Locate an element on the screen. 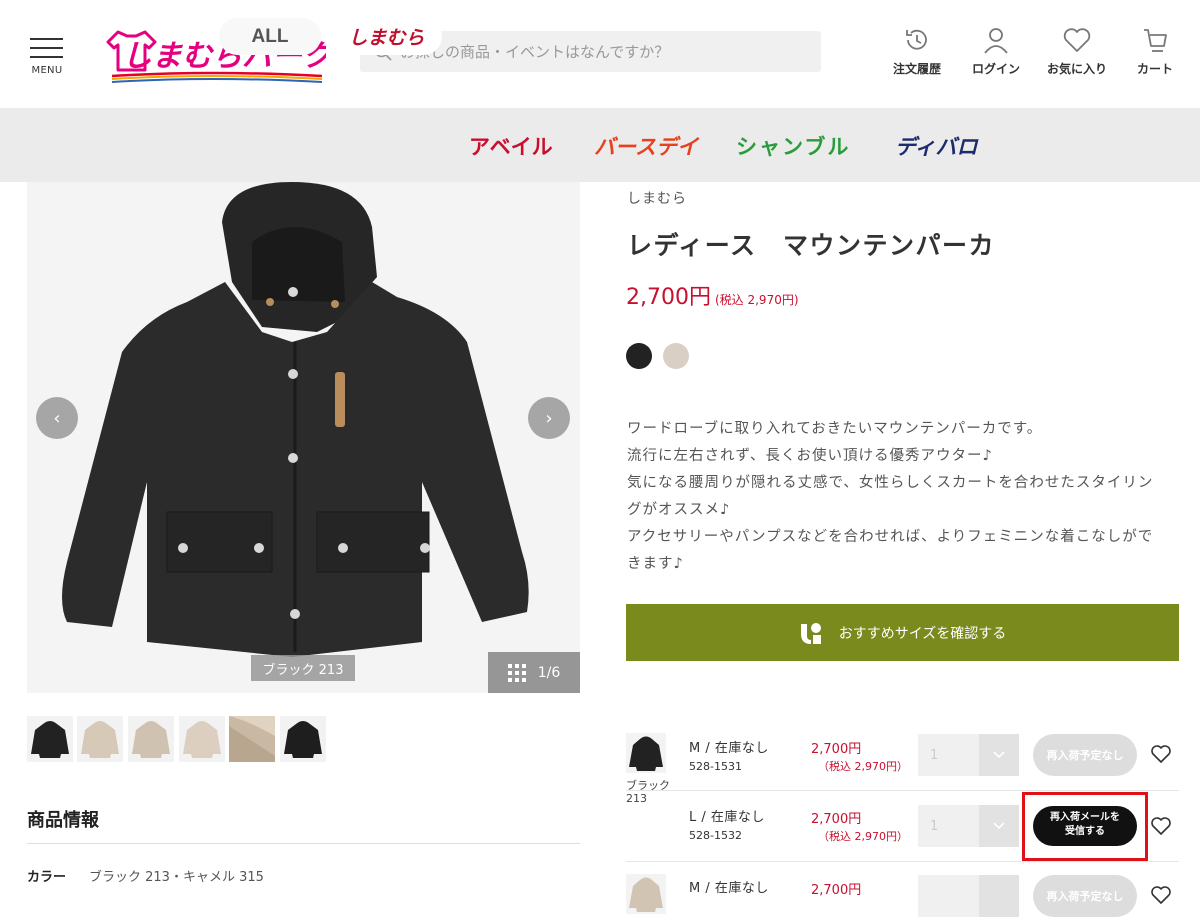  chevron-right-icon: › is located at coordinates (549, 418).